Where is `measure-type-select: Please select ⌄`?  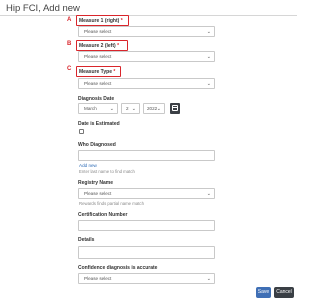 measure-type-select: Please select ⌄ is located at coordinates (146, 83).